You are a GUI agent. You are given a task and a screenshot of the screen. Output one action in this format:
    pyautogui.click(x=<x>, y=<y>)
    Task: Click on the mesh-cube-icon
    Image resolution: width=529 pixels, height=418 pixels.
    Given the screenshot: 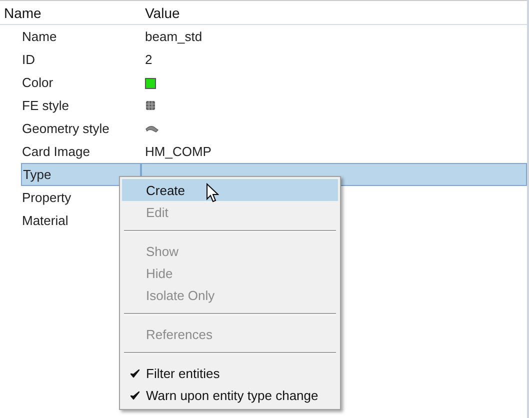 What is the action you would take?
    pyautogui.click(x=150, y=105)
    